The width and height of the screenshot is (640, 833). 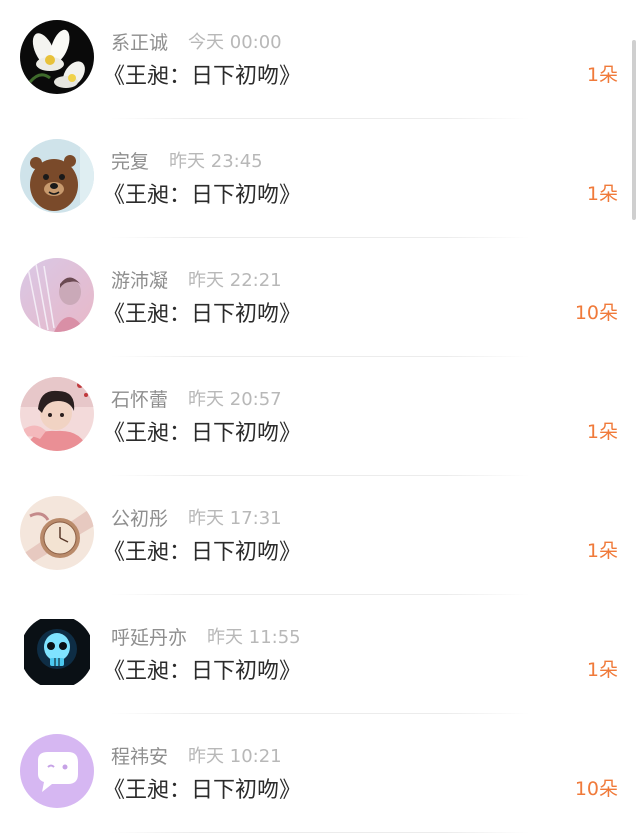 What do you see at coordinates (320, 297) in the screenshot?
I see `list-item: 游沛凝 昨天 22:21 《王昶：日下初吻》 10朵` at bounding box center [320, 297].